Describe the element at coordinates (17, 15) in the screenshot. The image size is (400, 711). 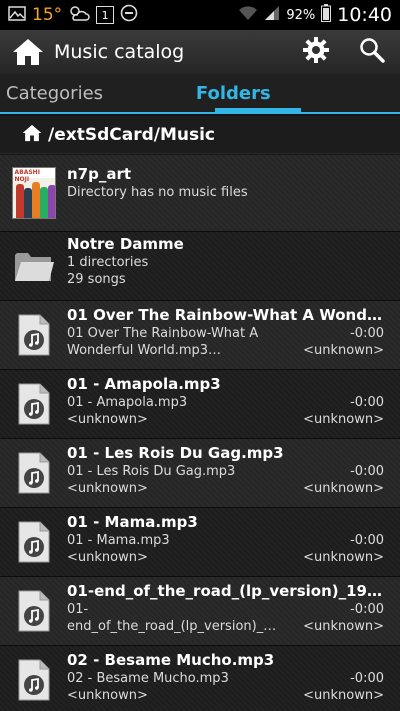
I see `gallery-icon` at that location.